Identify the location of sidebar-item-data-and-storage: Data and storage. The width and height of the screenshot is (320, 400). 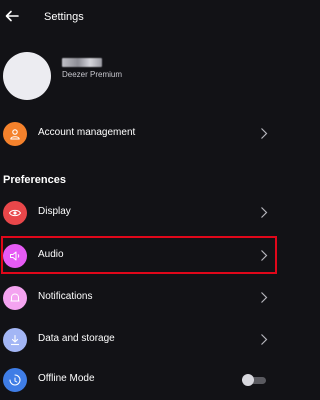
(141, 340).